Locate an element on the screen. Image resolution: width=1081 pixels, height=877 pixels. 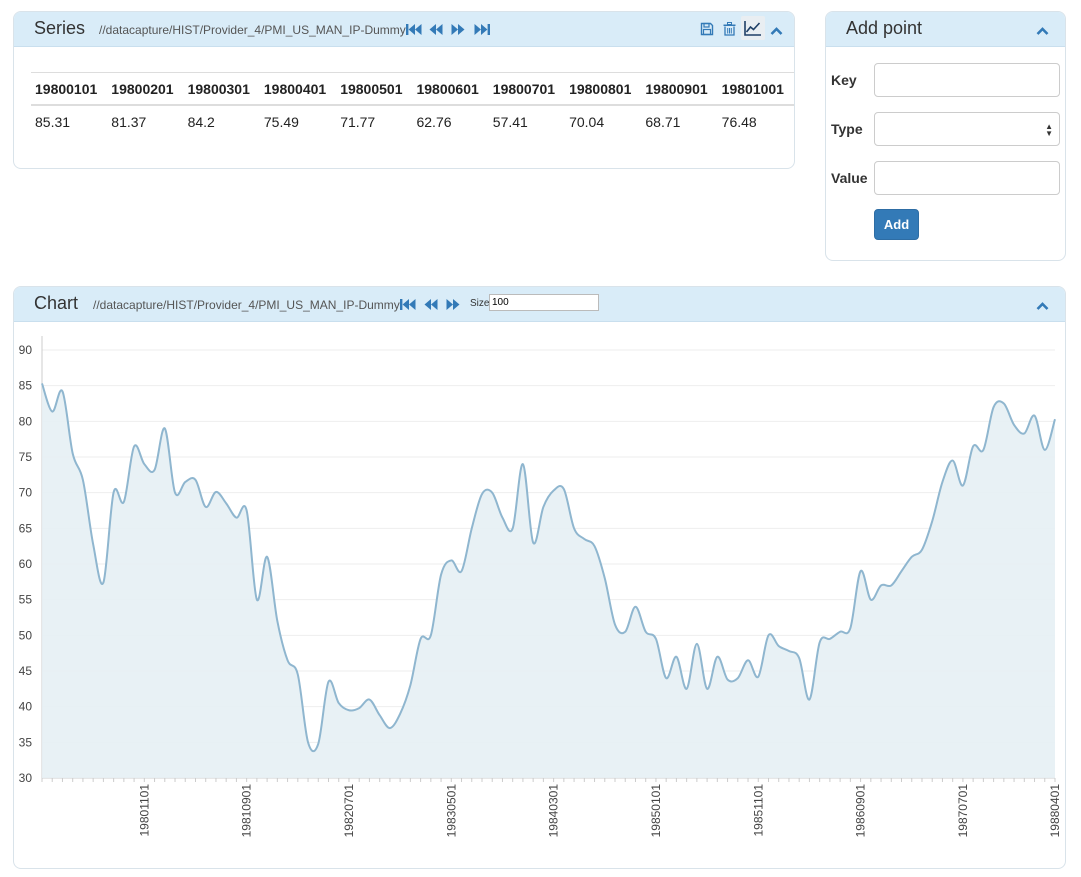
add-point-title: Add point is located at coordinates (884, 28).